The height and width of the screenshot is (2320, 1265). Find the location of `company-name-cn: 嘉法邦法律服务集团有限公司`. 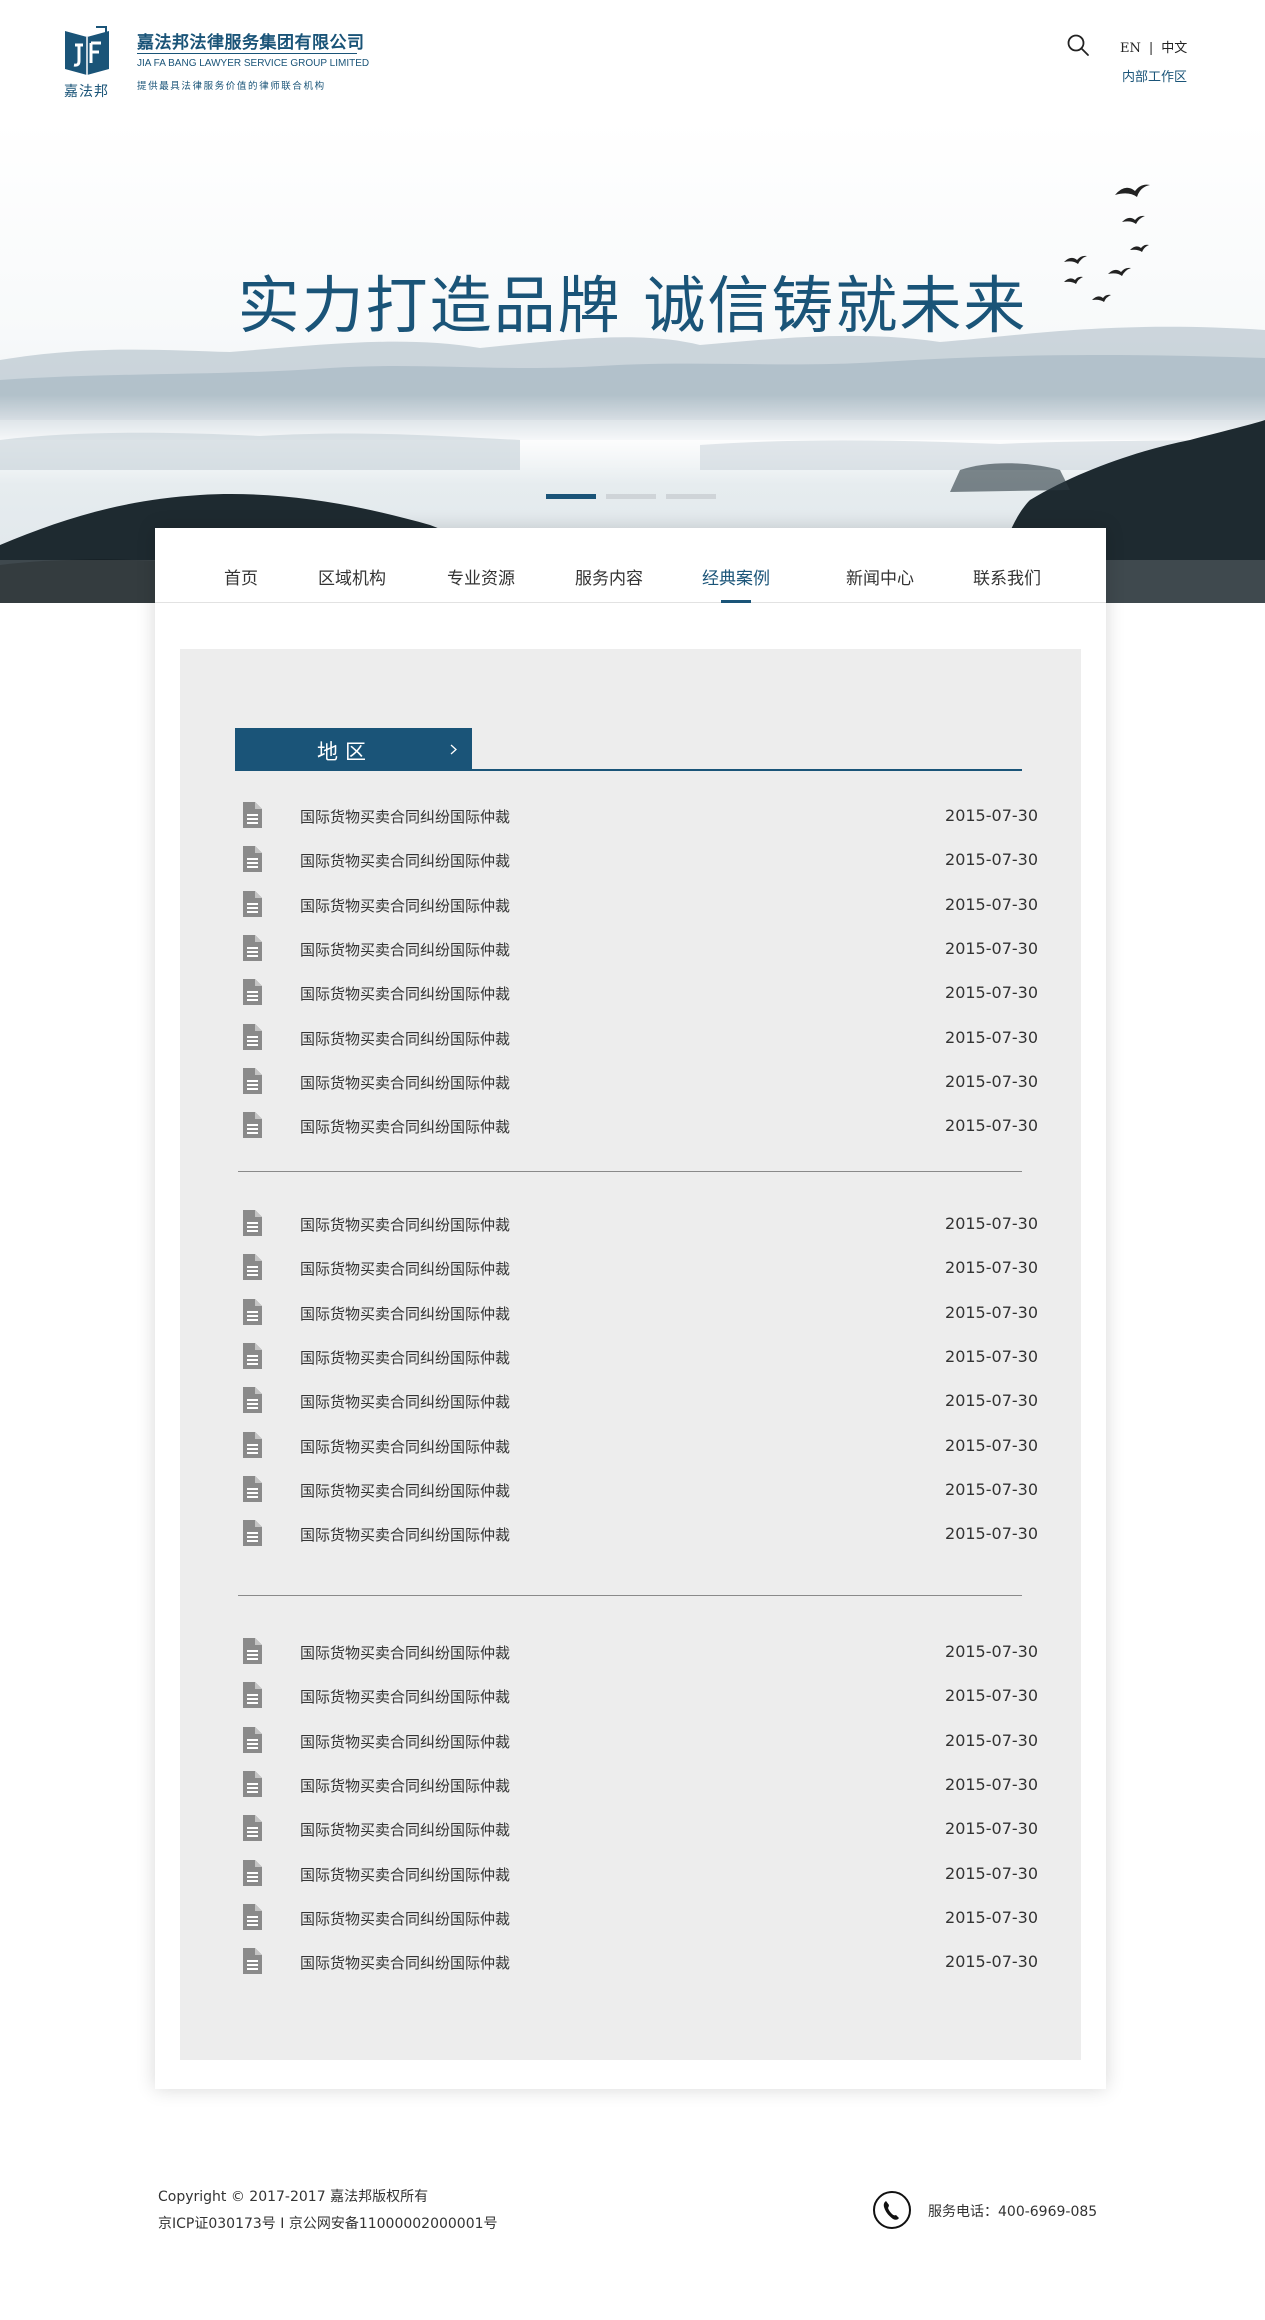

company-name-cn: 嘉法邦法律服务集团有限公司 is located at coordinates (251, 43).